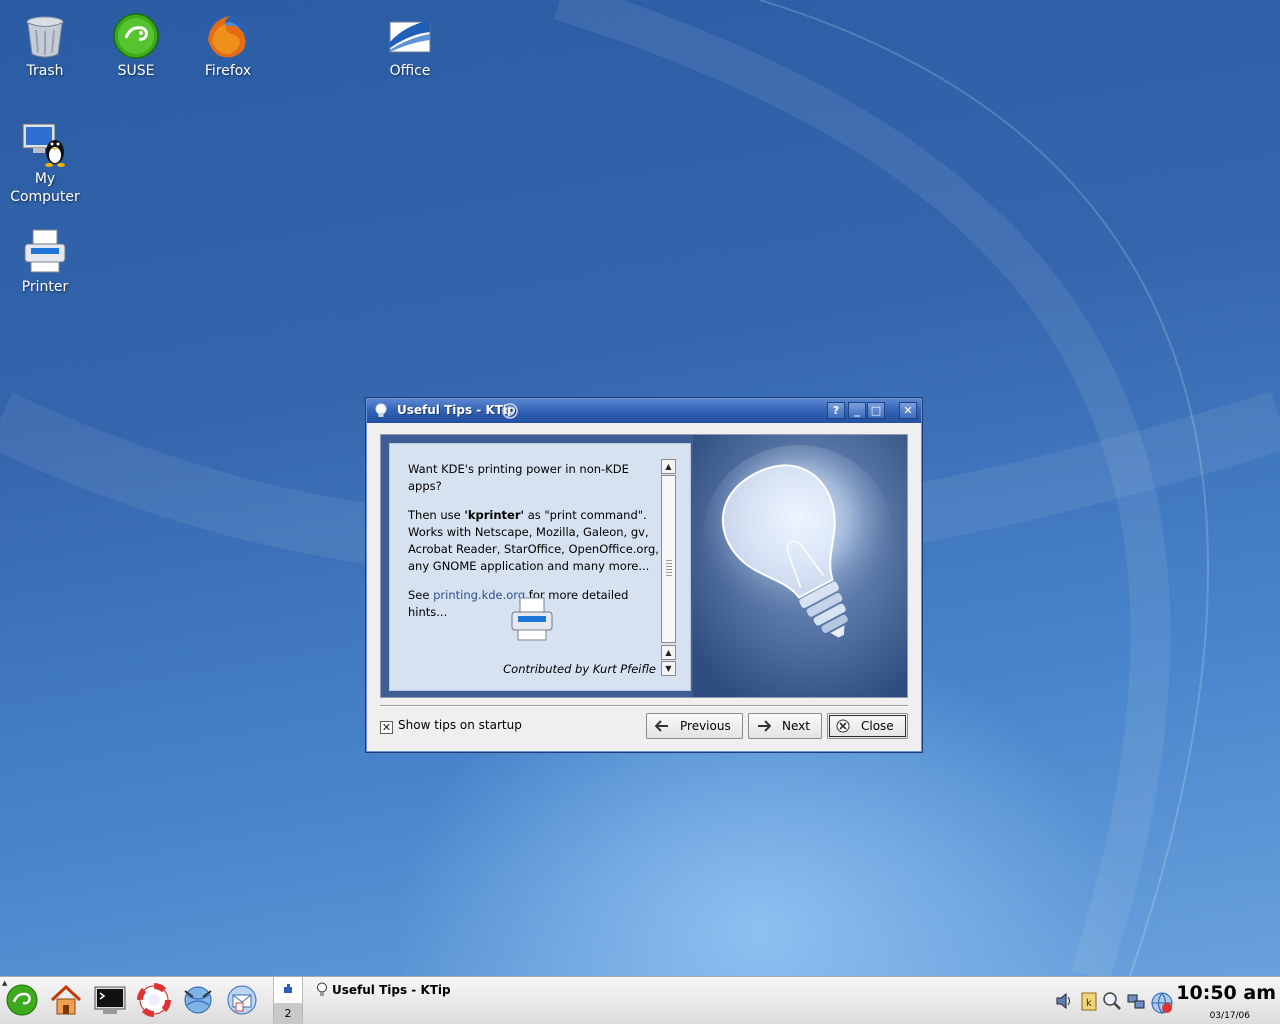  I want to click on lightbulb-task-icon, so click(322, 989).